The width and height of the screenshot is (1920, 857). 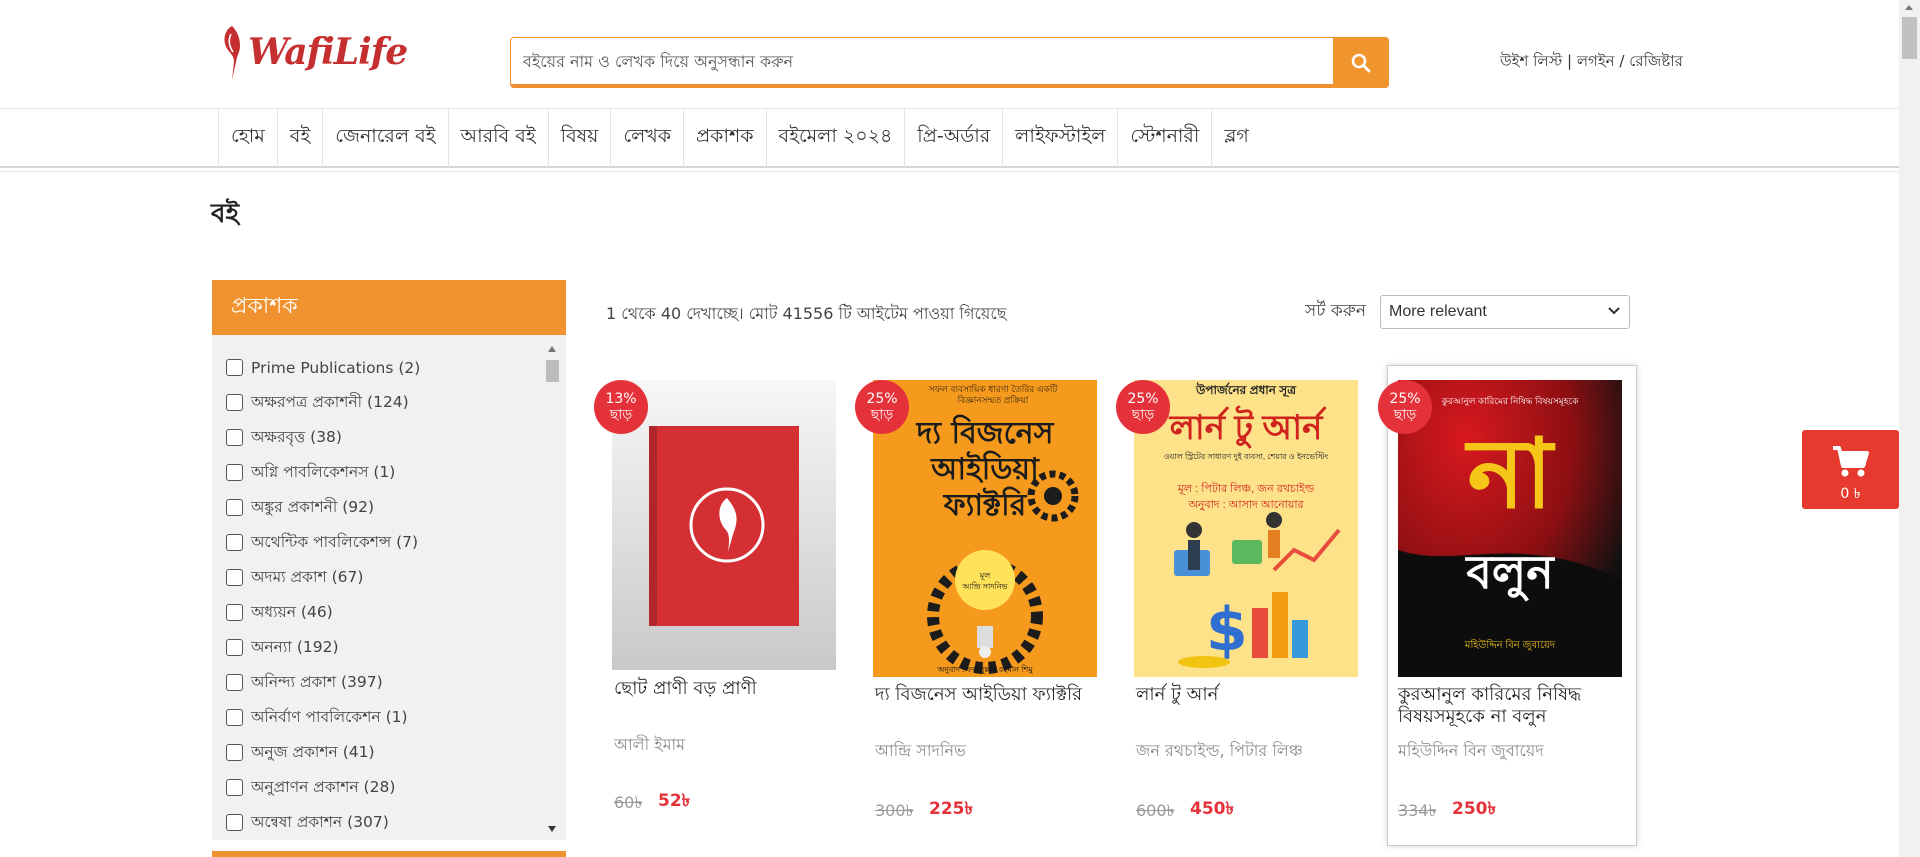 What do you see at coordinates (296, 436) in the screenshot?
I see `publisher-label: অক্ষরবৃত্ত (38)` at bounding box center [296, 436].